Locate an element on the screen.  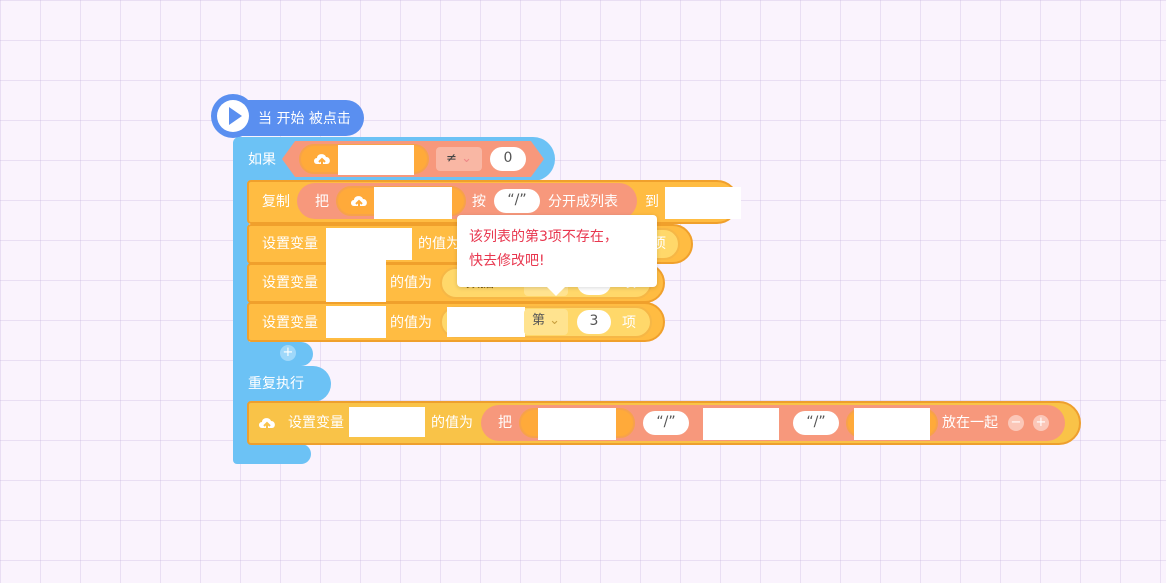
item-dropdown-3: 第 ⌄ is located at coordinates (546, 322).